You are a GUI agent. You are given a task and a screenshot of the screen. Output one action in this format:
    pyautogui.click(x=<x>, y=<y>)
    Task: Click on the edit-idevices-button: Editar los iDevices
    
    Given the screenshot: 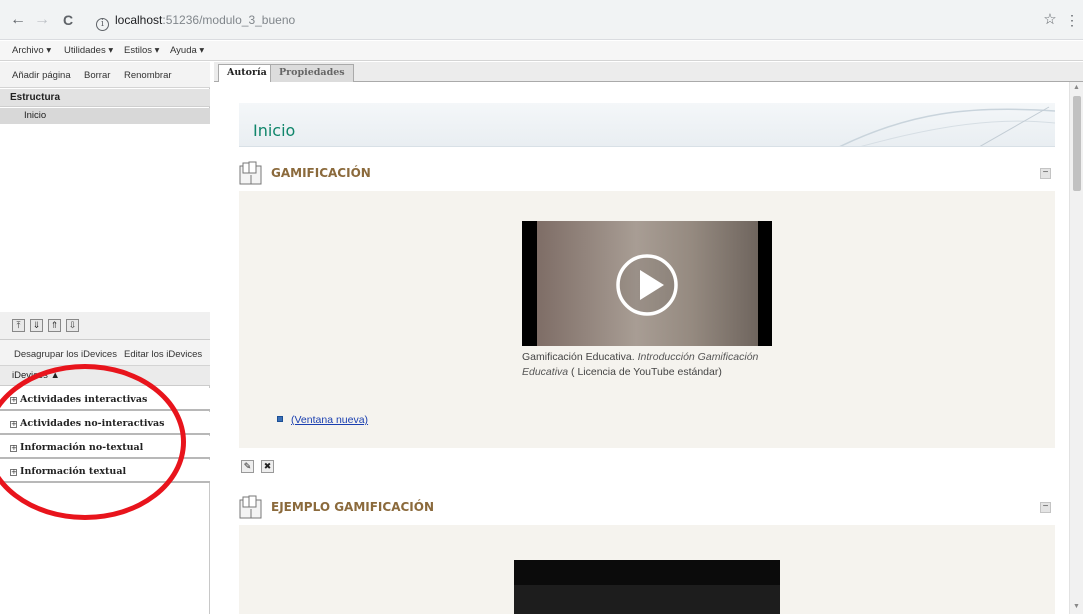 What is the action you would take?
    pyautogui.click(x=163, y=354)
    